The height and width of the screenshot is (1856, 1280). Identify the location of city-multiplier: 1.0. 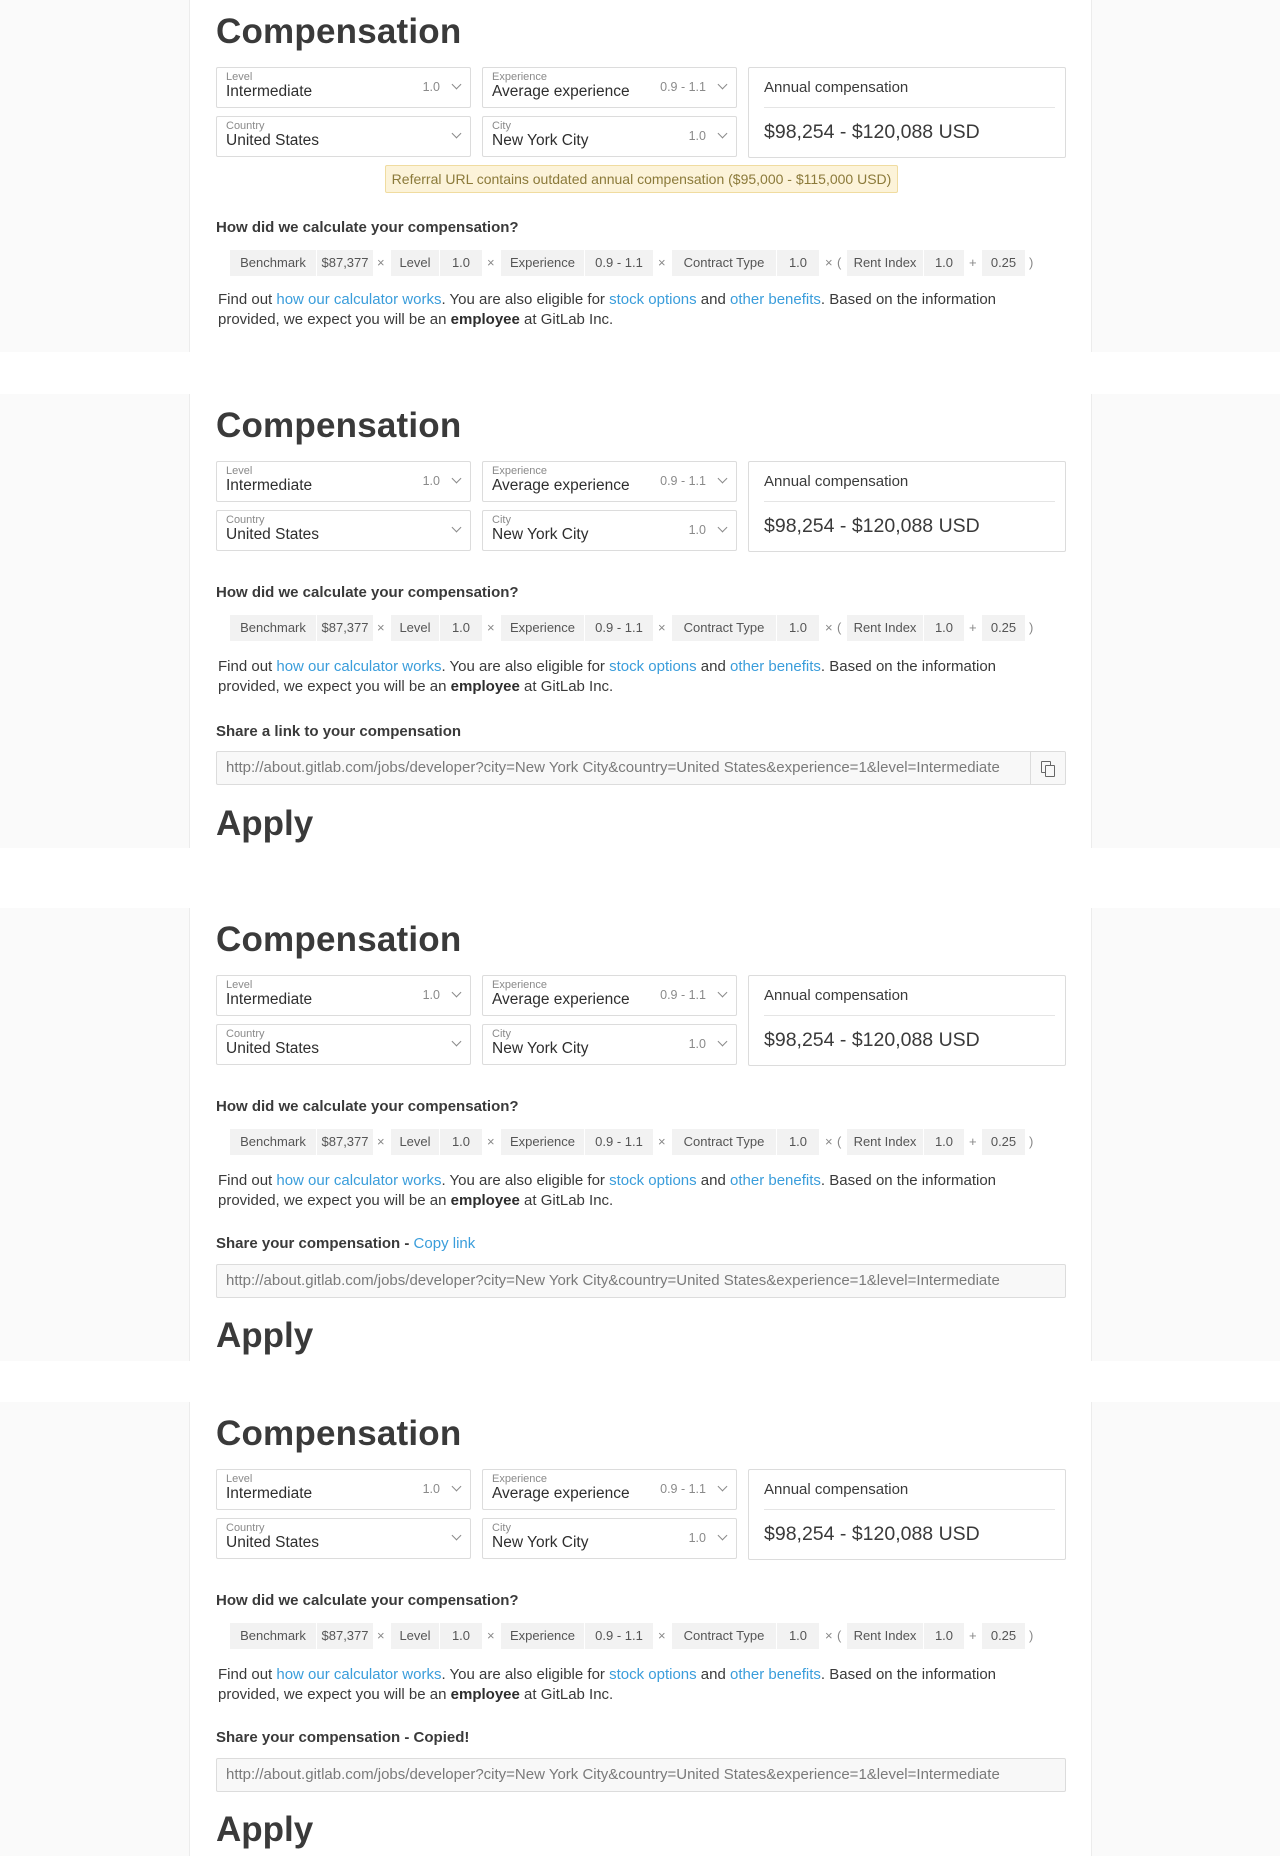
(697, 1044).